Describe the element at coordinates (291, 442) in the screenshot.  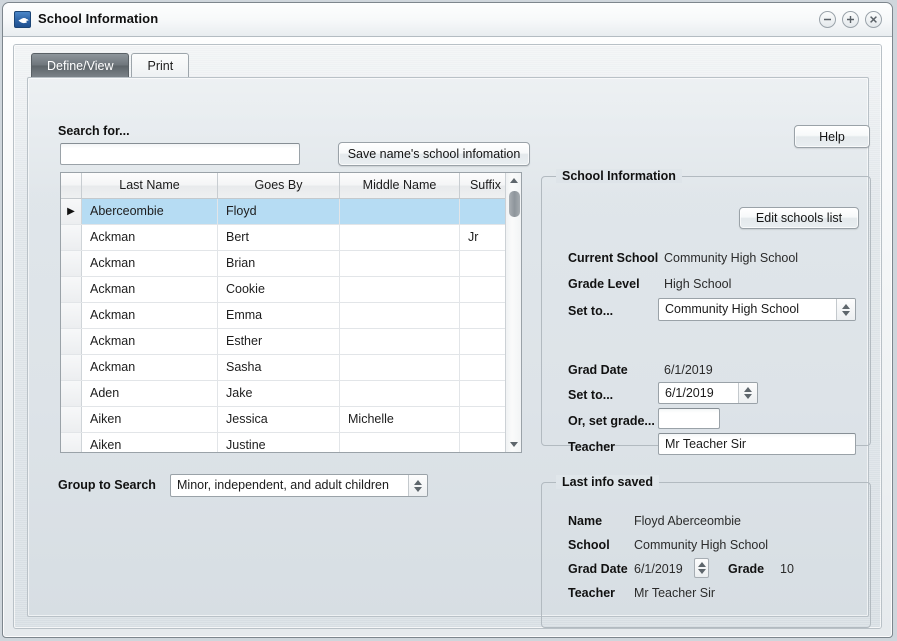
I see `table-row: Aiken Justine` at that location.